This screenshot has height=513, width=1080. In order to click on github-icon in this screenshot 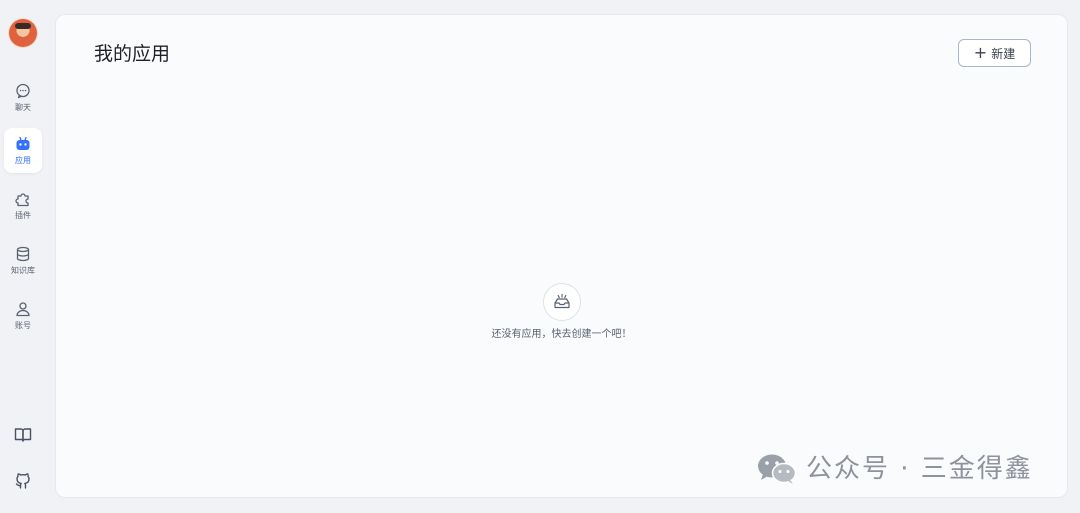, I will do `click(22, 481)`.